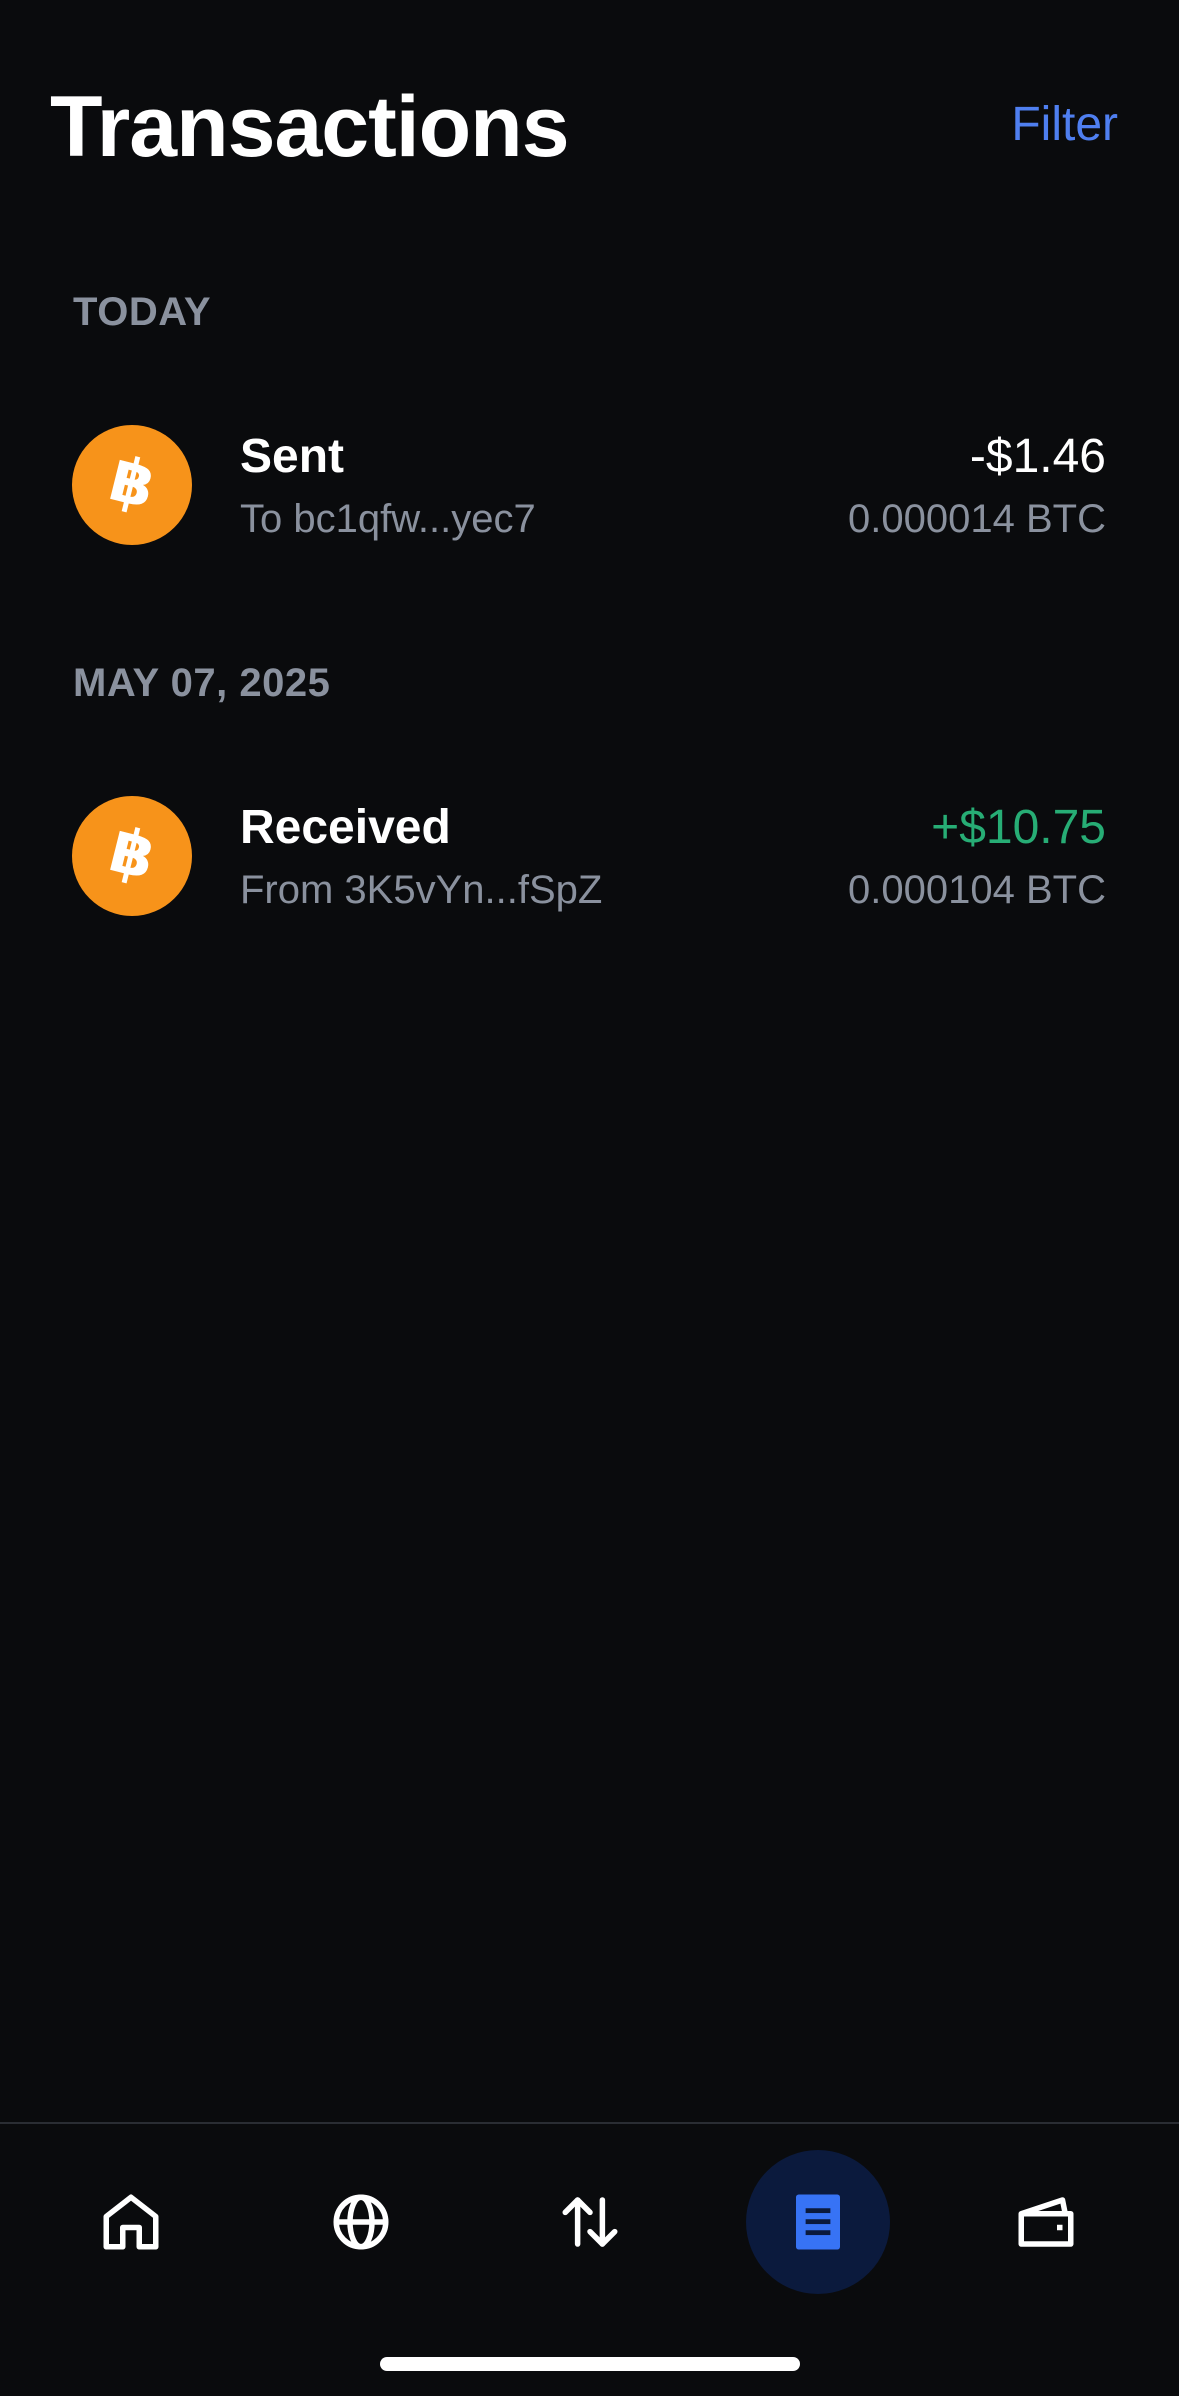 The image size is (1179, 2396). What do you see at coordinates (1018, 827) in the screenshot?
I see `transaction-fiat-amount: +$10.75` at bounding box center [1018, 827].